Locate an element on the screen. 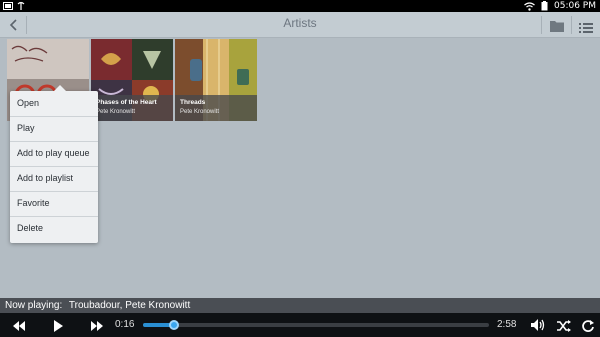 This screenshot has width=600, height=337. list-icon is located at coordinates (586, 26).